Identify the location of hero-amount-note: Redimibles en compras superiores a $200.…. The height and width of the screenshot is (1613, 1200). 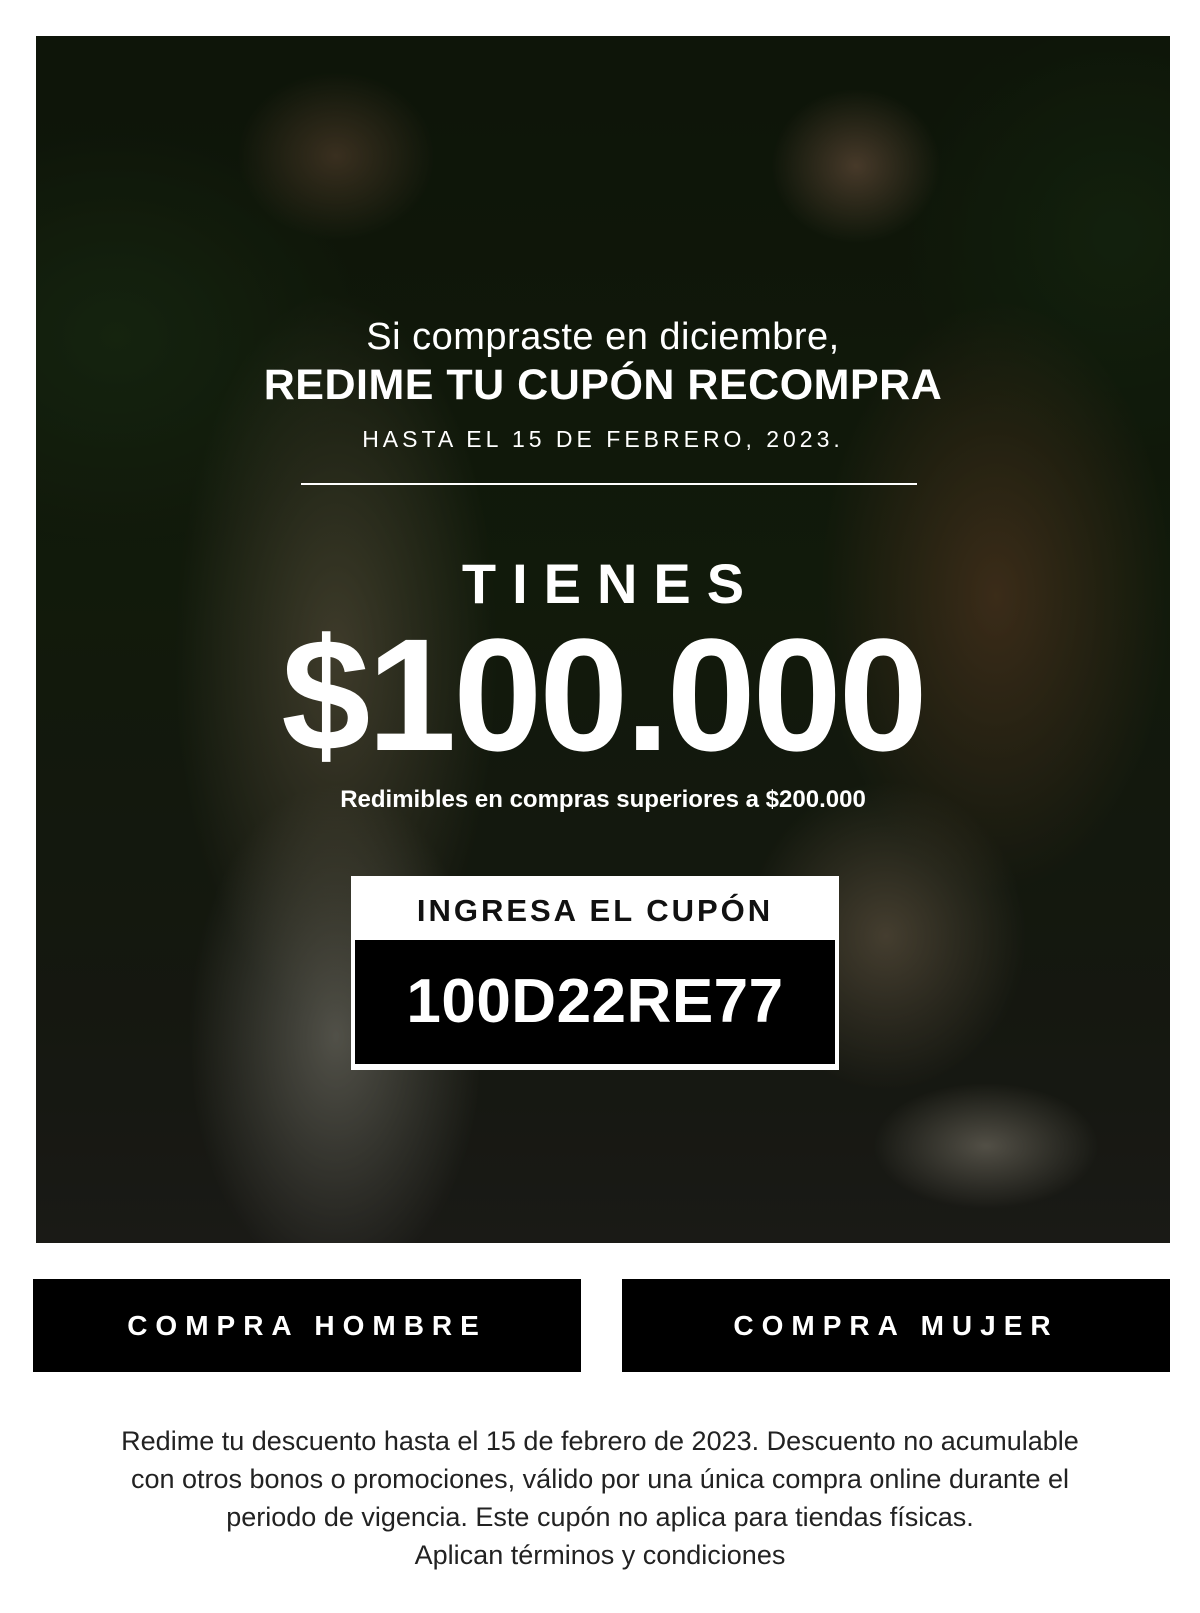
(603, 799).